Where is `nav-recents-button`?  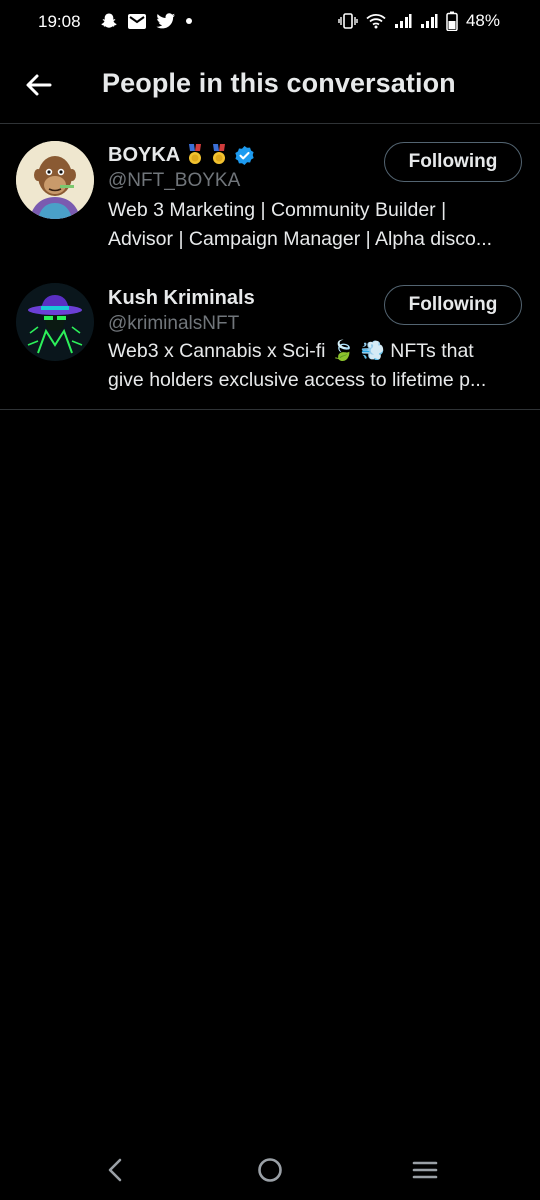 nav-recents-button is located at coordinates (425, 1172).